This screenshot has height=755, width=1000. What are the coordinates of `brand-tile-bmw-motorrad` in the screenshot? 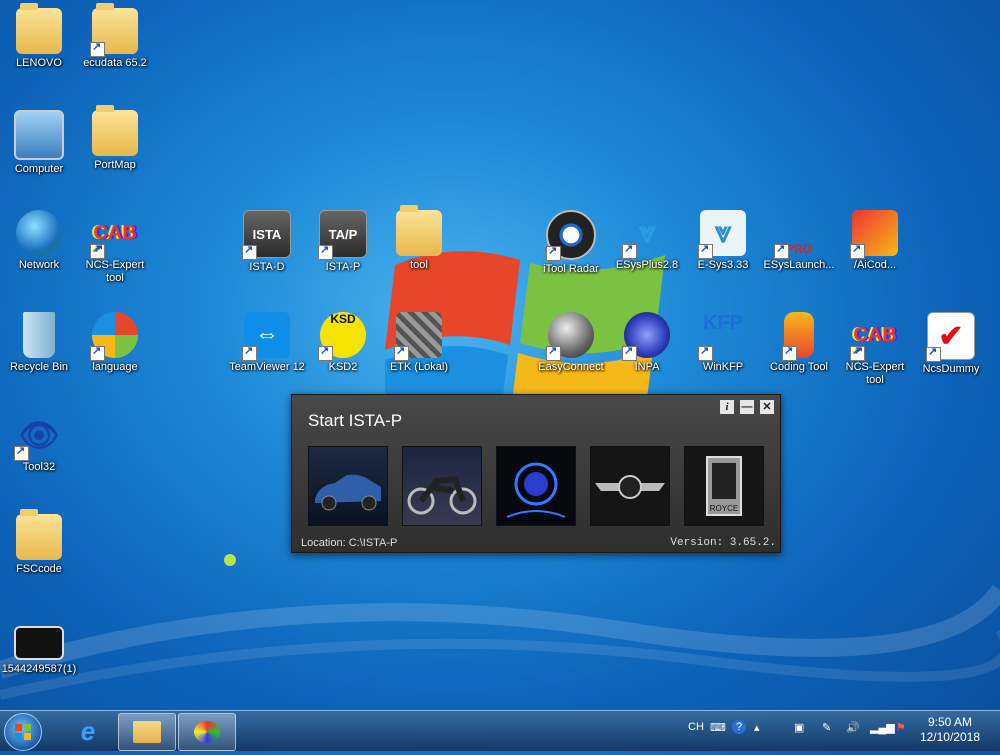 It's located at (442, 486).